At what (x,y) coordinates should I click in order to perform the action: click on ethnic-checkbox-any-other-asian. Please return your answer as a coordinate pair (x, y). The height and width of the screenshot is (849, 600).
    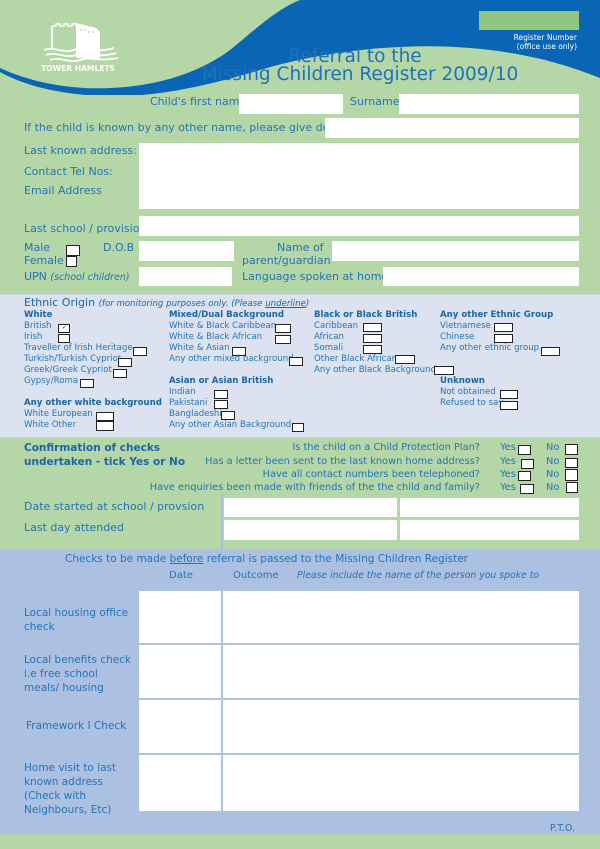
    Looking at the image, I should click on (298, 427).